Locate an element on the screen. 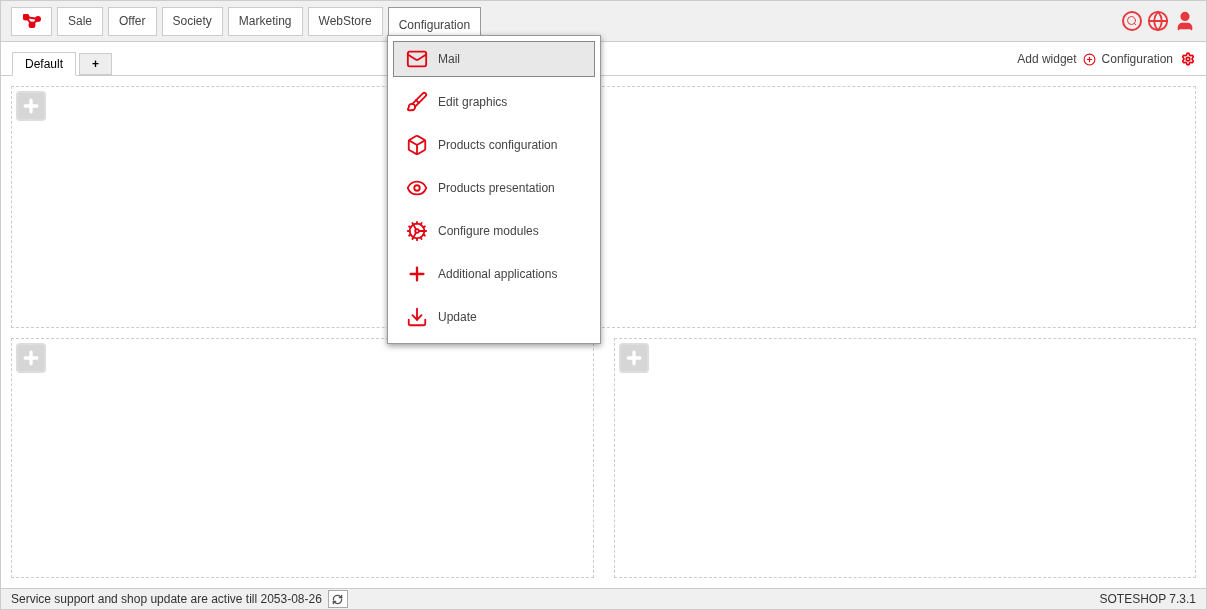 Image resolution: width=1207 pixels, height=610 pixels. search-icon is located at coordinates (1132, 21).